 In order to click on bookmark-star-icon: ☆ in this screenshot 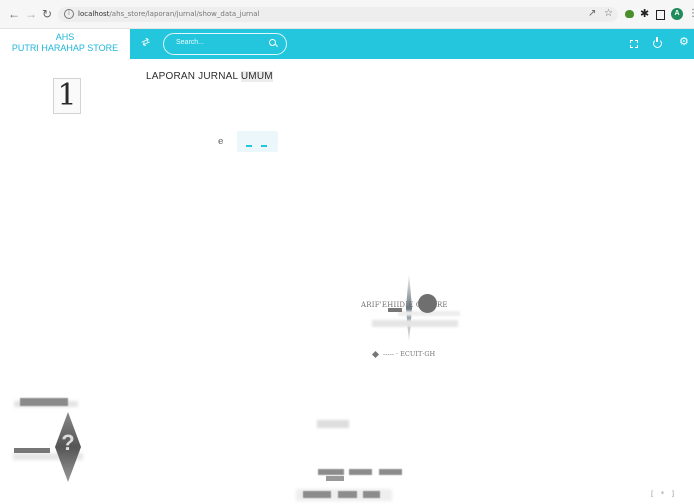, I will do `click(608, 14)`.